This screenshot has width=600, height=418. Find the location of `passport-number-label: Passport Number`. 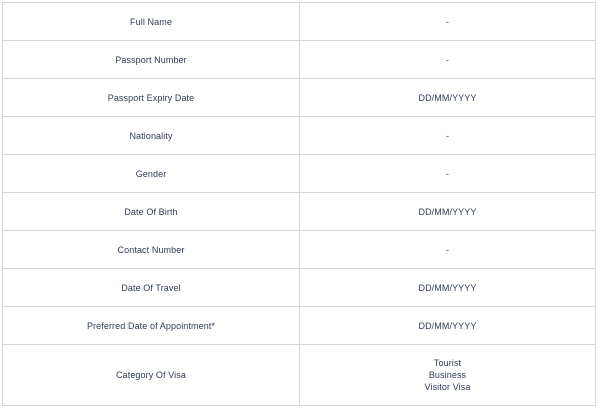

passport-number-label: Passport Number is located at coordinates (151, 59).